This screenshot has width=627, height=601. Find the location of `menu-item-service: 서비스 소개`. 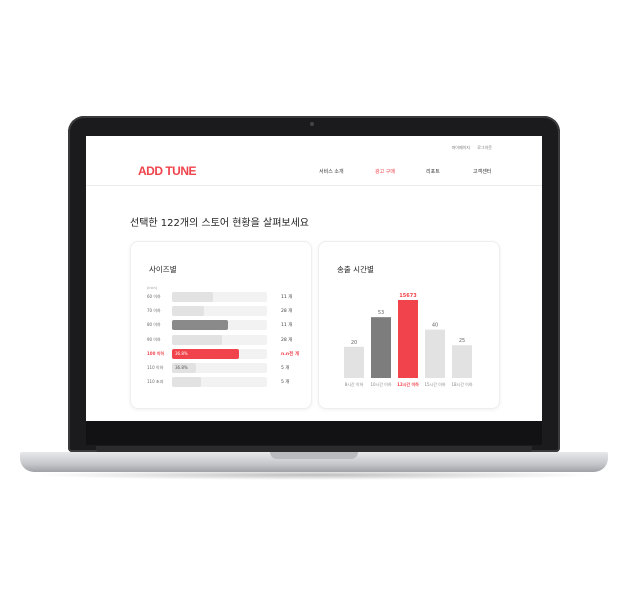

menu-item-service: 서비스 소개 is located at coordinates (331, 171).